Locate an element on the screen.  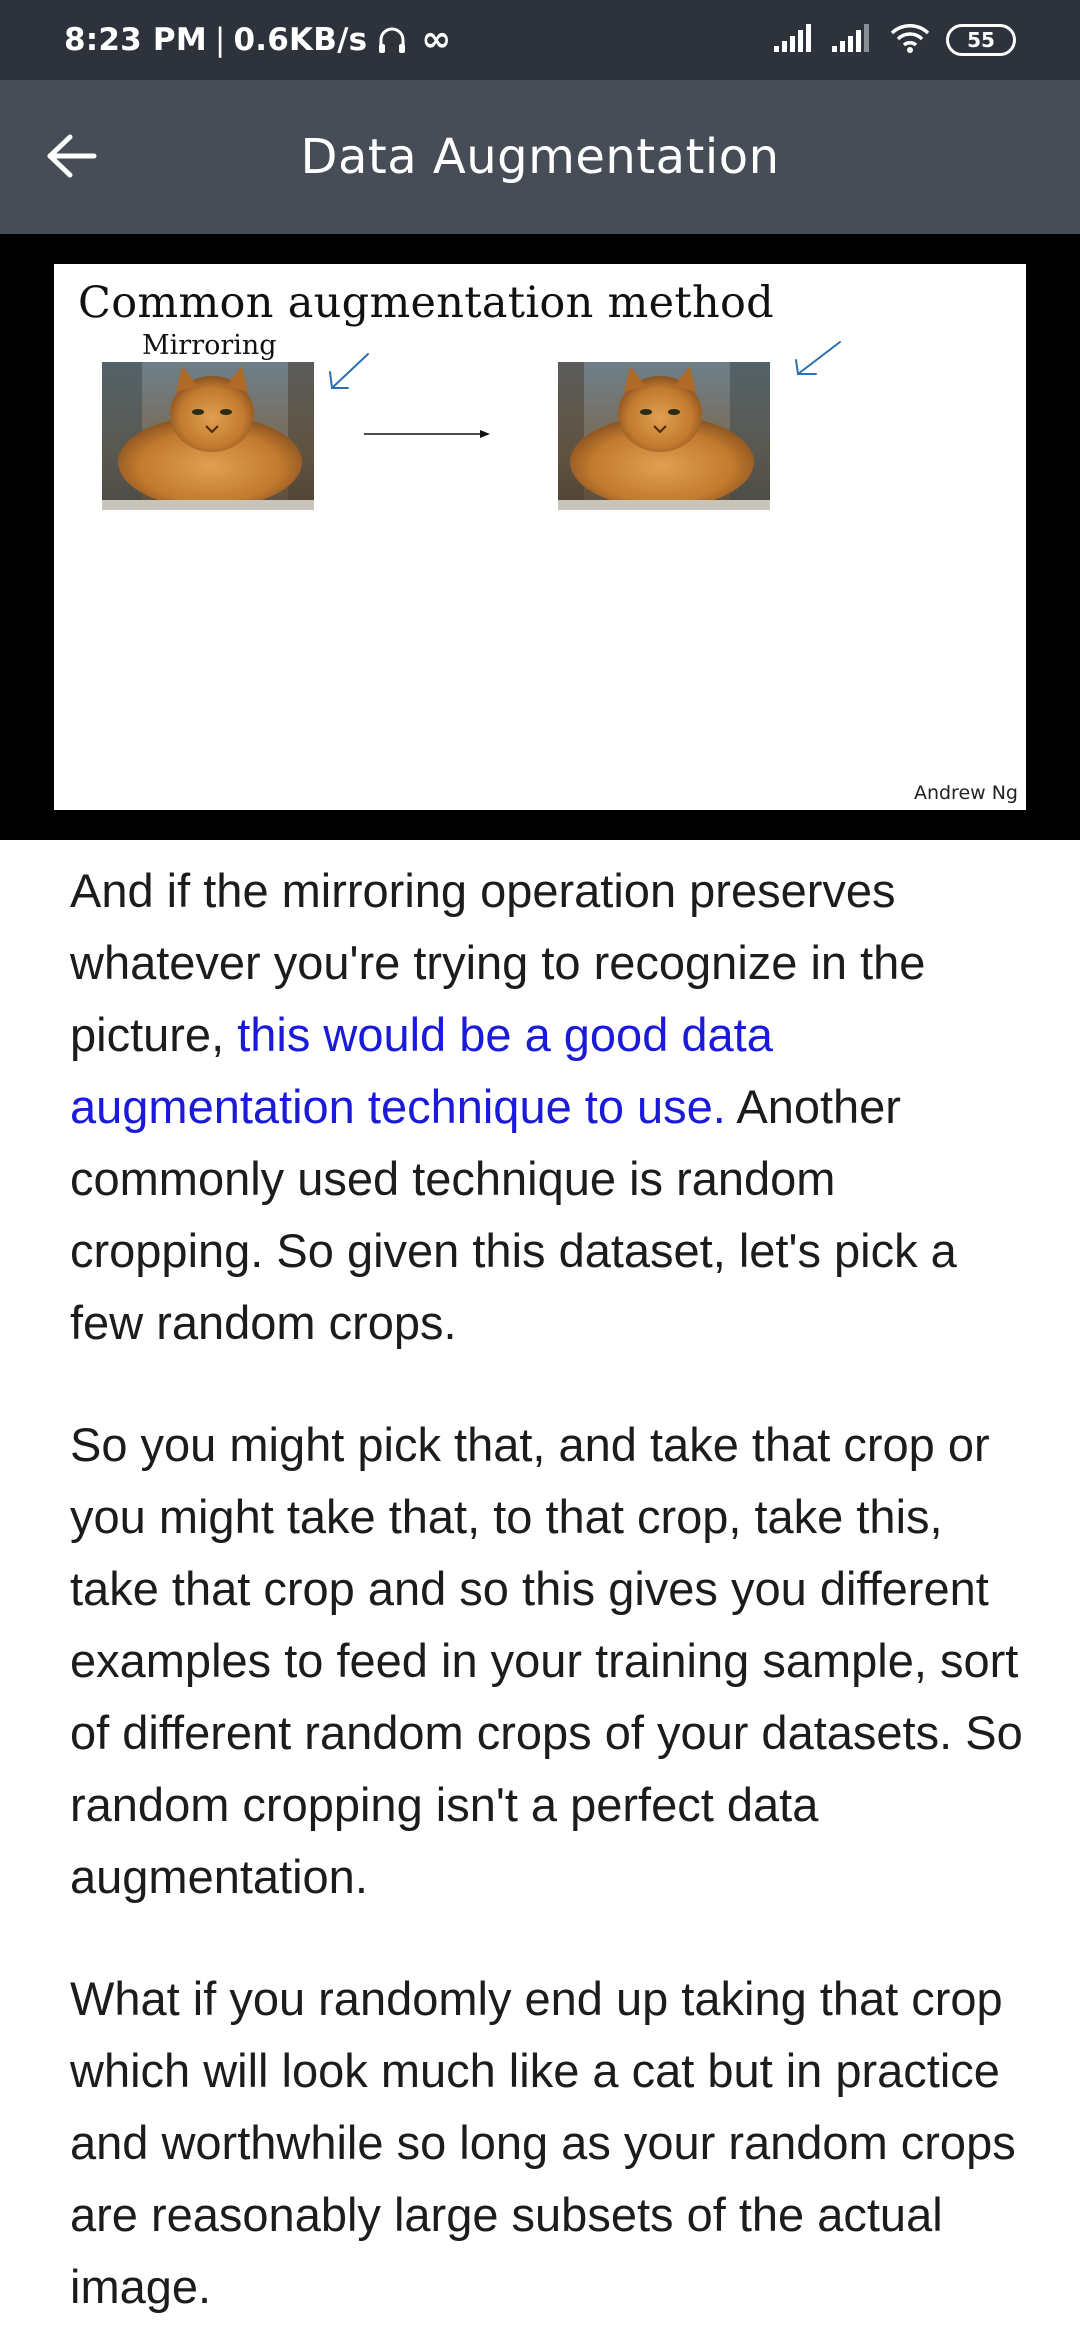
cat-image-original is located at coordinates (208, 436).